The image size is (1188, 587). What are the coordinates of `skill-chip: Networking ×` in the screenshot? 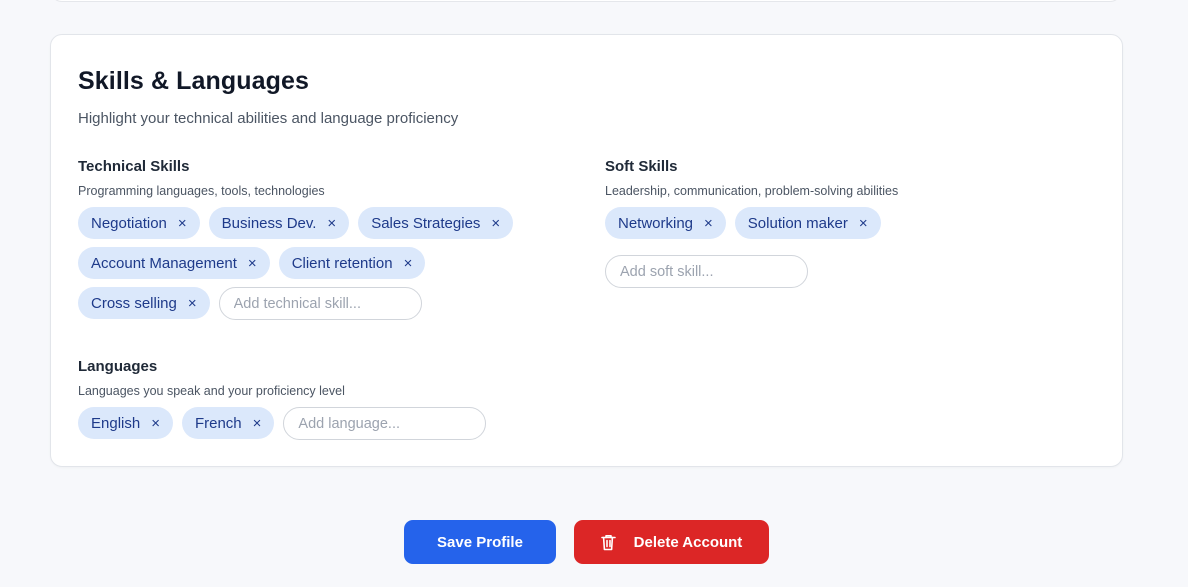 It's located at (665, 223).